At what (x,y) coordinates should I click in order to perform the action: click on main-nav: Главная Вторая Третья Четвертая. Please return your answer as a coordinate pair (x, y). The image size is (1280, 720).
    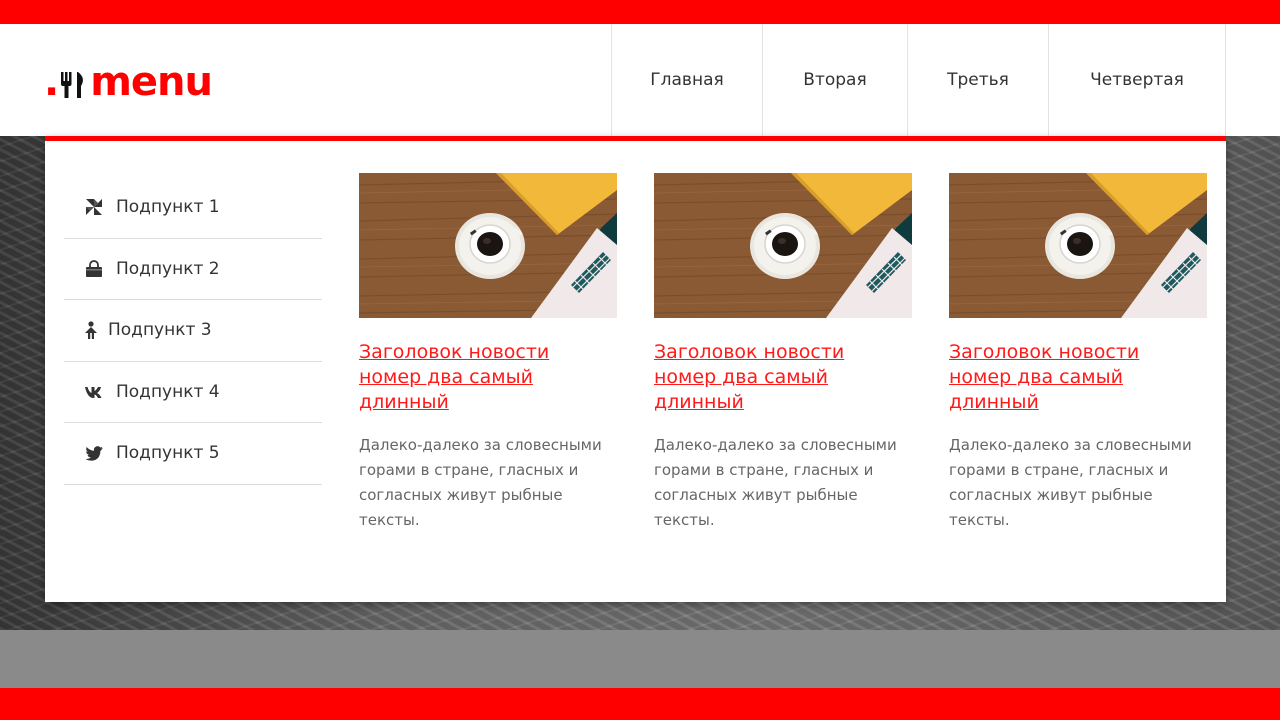
    Looking at the image, I should click on (918, 80).